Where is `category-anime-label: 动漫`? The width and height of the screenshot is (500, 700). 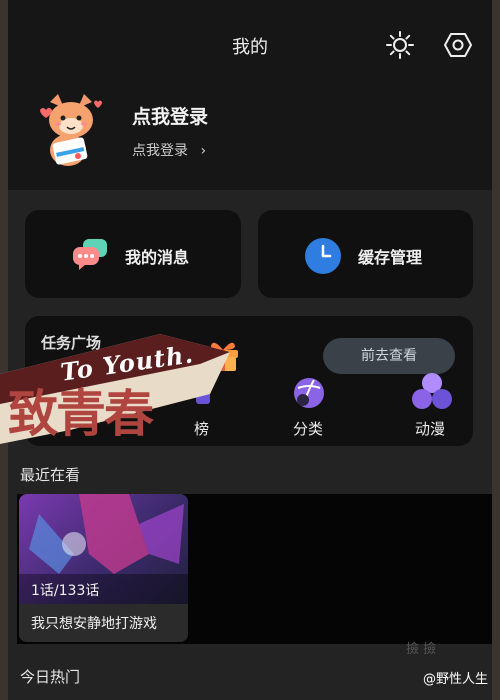 category-anime-label: 动漫 is located at coordinates (429, 429).